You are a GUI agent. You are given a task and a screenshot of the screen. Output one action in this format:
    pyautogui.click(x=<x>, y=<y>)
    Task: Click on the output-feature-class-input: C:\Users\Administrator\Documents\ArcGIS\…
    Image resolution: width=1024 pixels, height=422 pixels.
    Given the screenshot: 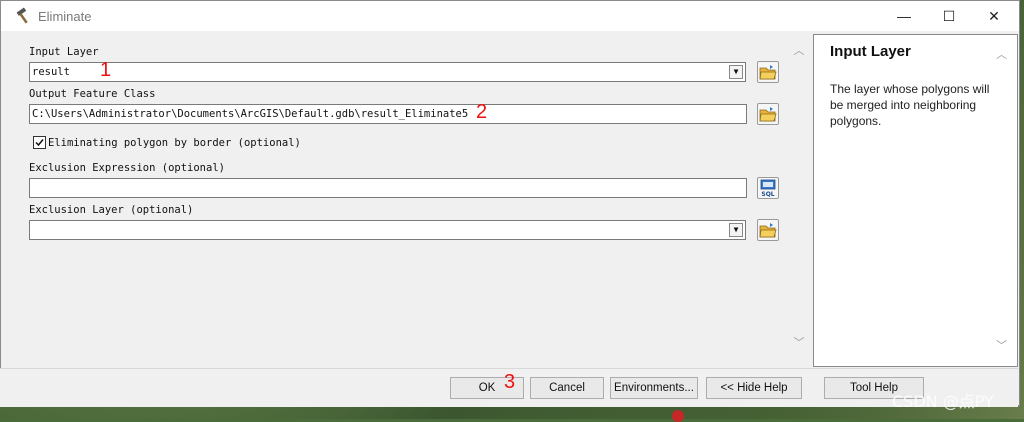 What is the action you would take?
    pyautogui.click(x=388, y=114)
    